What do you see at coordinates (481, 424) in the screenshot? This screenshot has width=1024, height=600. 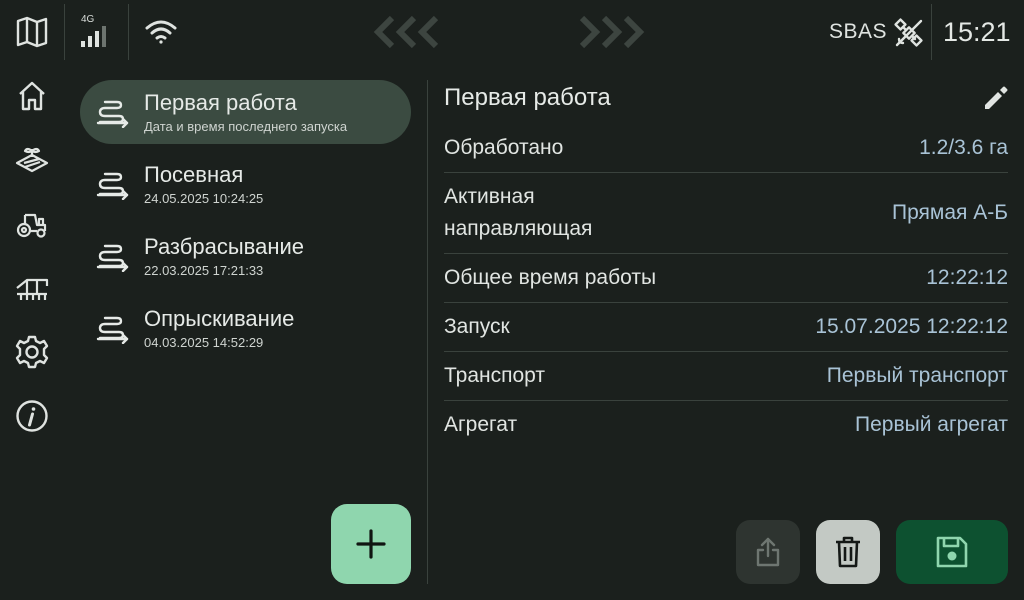 I see `detail-label: Агрегат` at bounding box center [481, 424].